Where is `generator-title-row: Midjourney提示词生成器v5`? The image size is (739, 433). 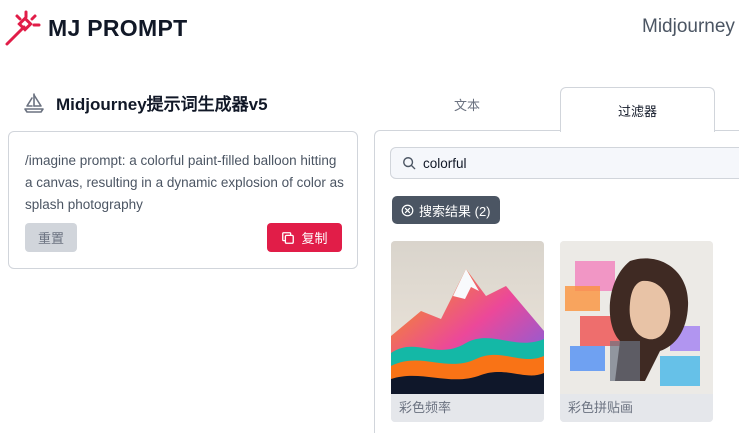 generator-title-row: Midjourney提示词生成器v5 is located at coordinates (145, 102).